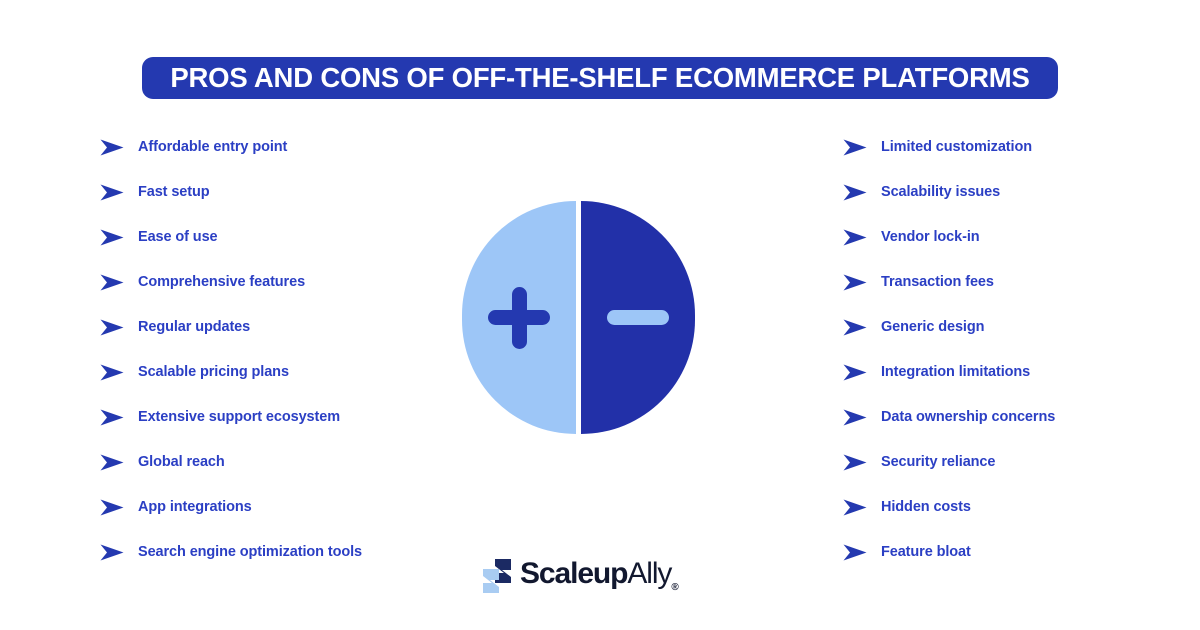 This screenshot has width=1200, height=630. What do you see at coordinates (578, 317) in the screenshot?
I see `pros-cons-circle-graphic` at bounding box center [578, 317].